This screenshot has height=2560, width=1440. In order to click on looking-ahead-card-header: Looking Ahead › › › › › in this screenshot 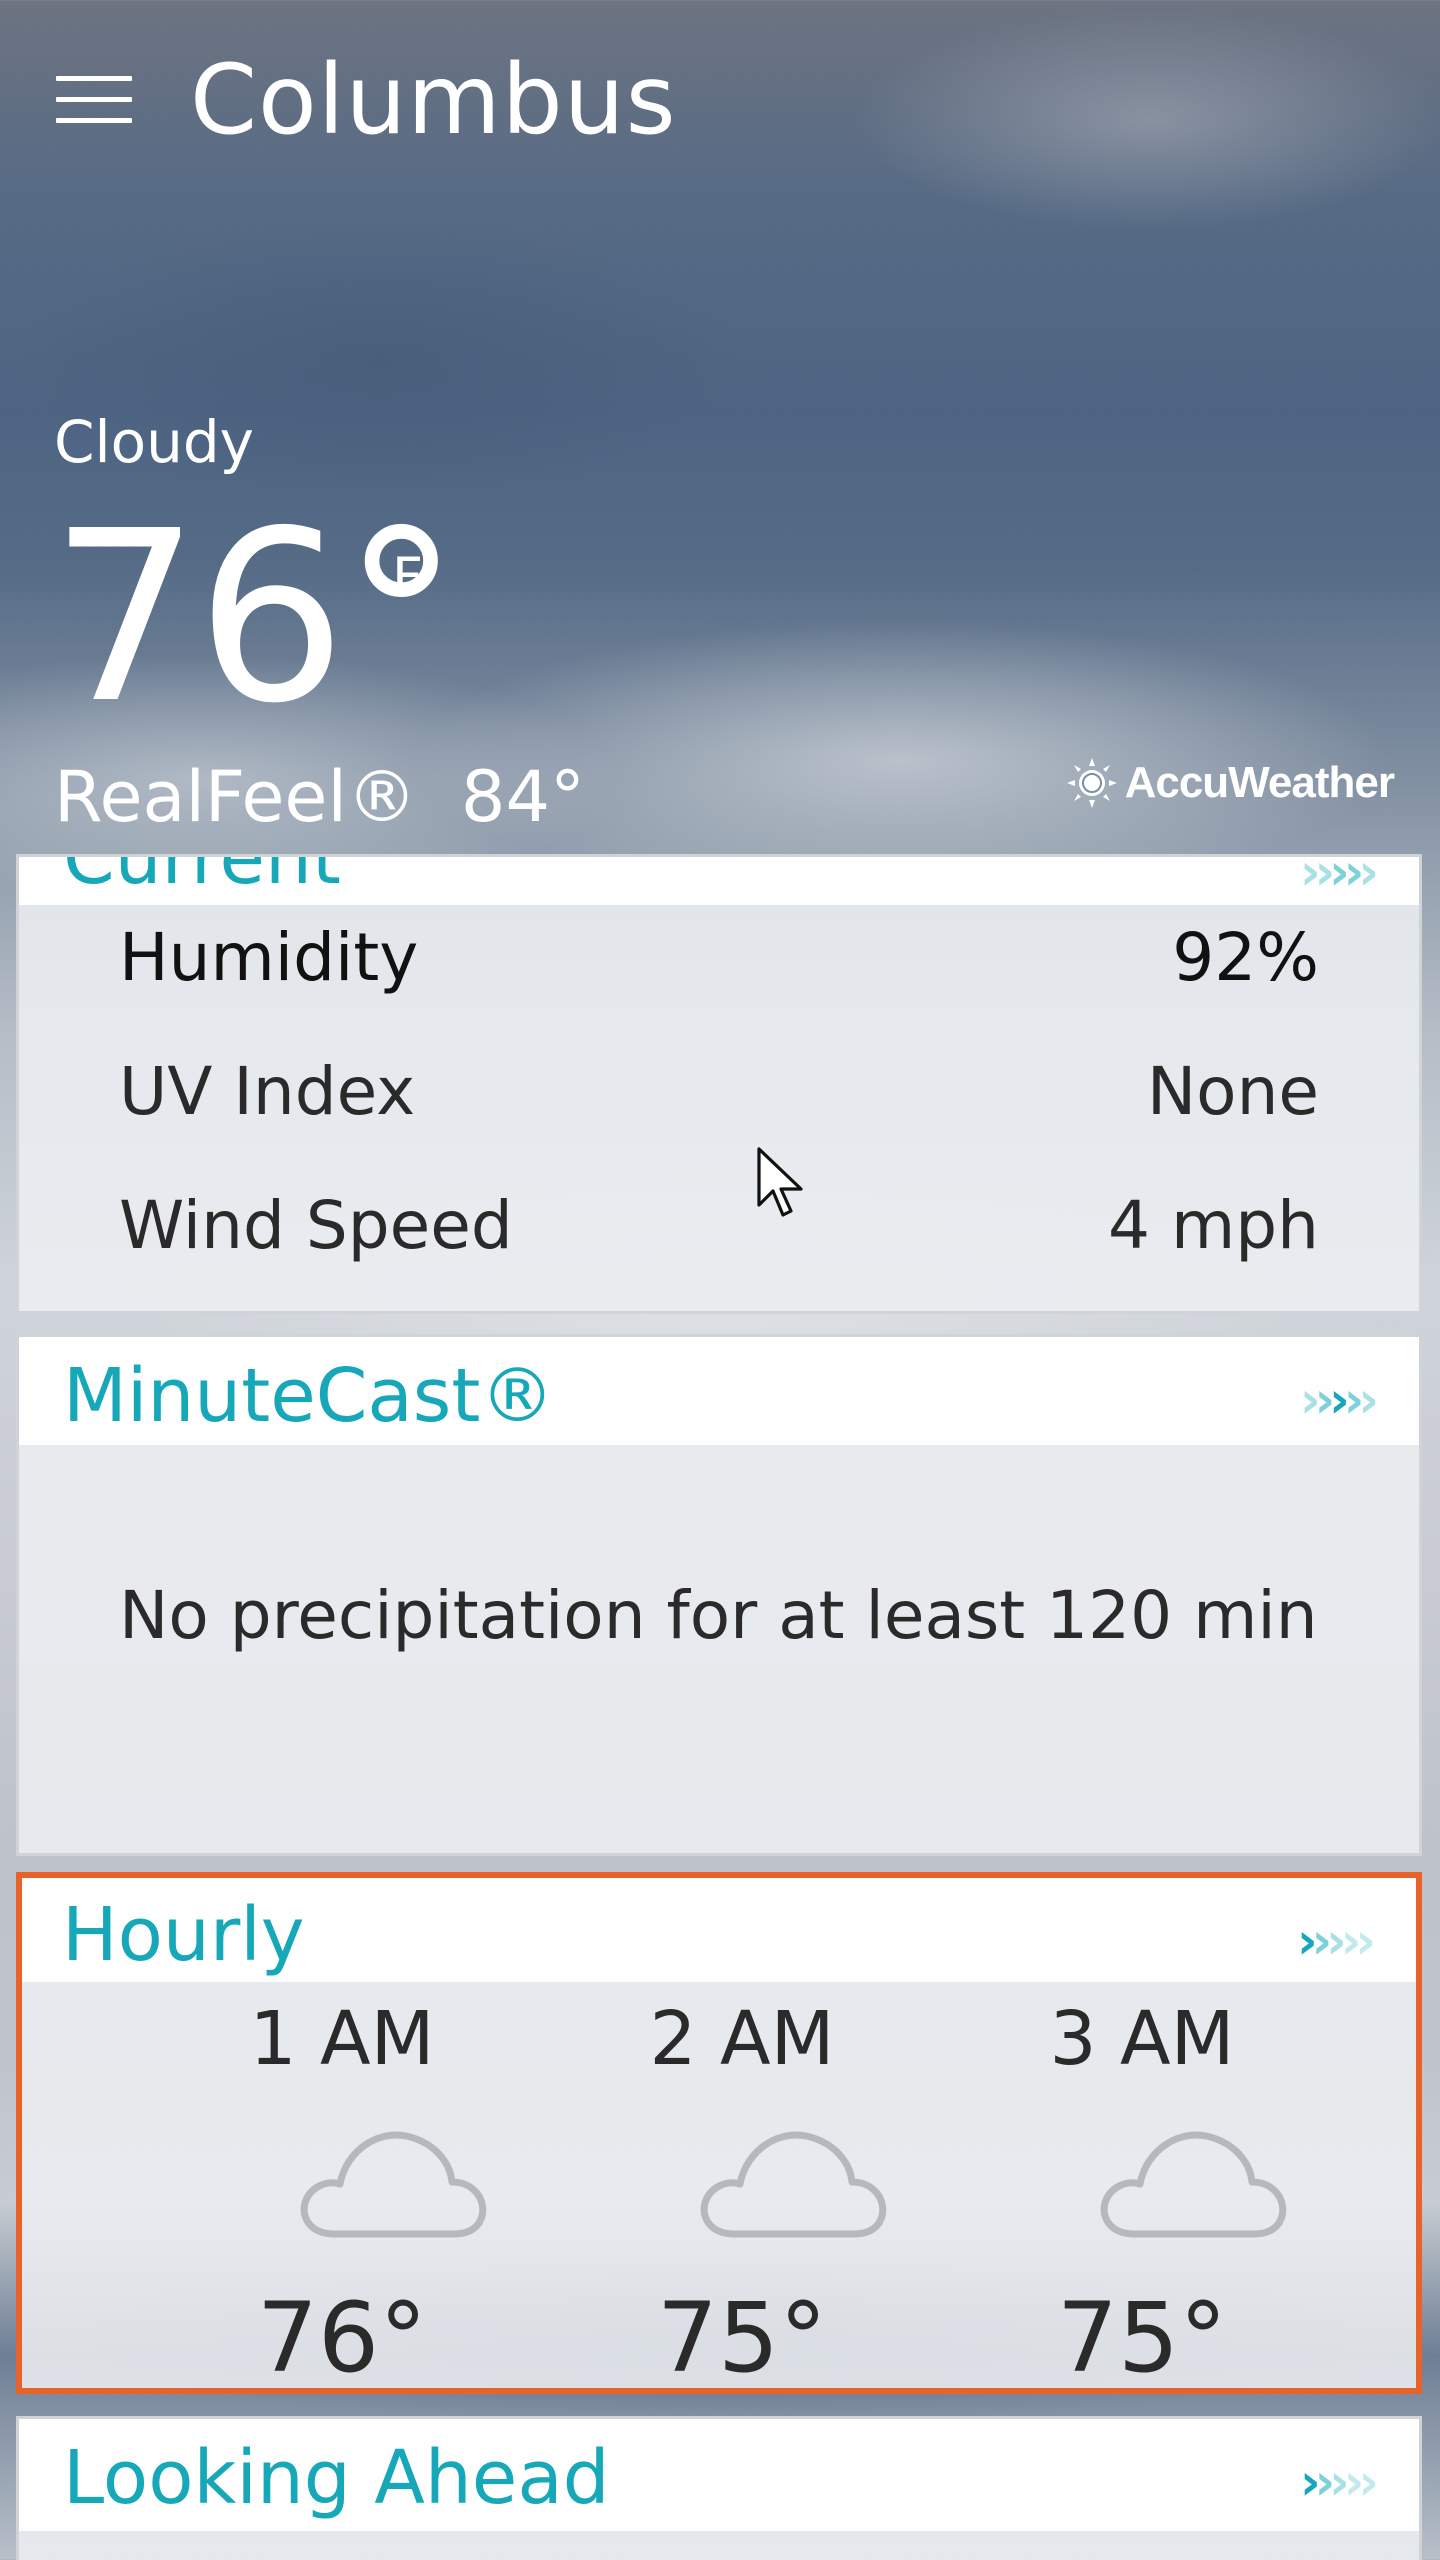, I will do `click(719, 2475)`.